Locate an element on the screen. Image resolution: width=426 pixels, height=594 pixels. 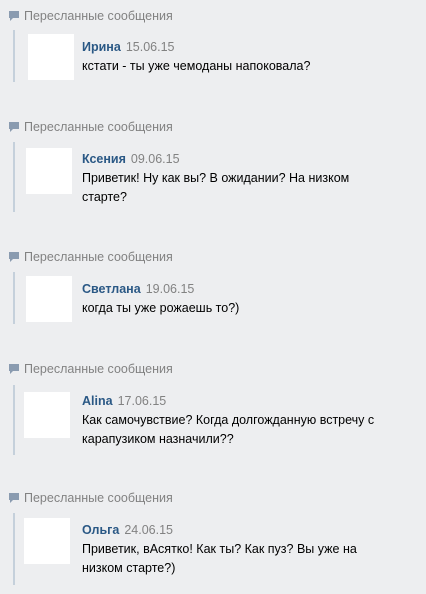
message-date: 09.06.15 is located at coordinates (155, 159).